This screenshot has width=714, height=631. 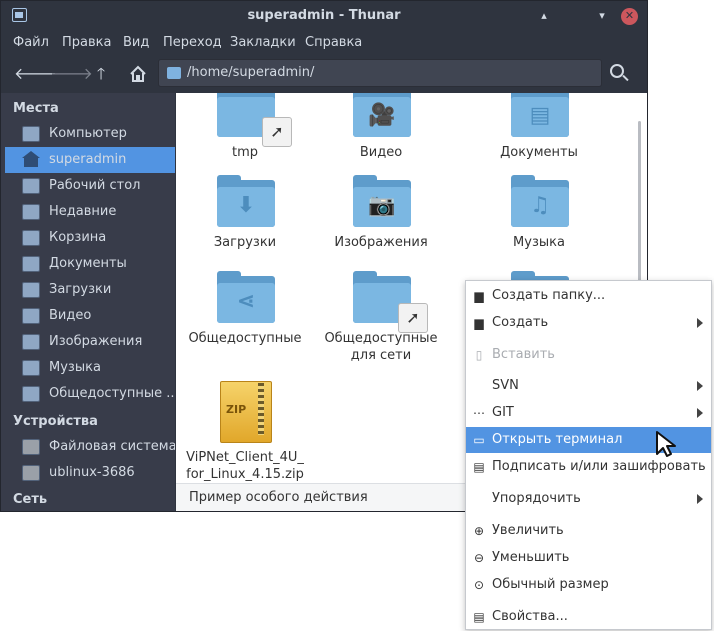 I want to click on sidebar-item: Рабочий стол, so click(x=90, y=186).